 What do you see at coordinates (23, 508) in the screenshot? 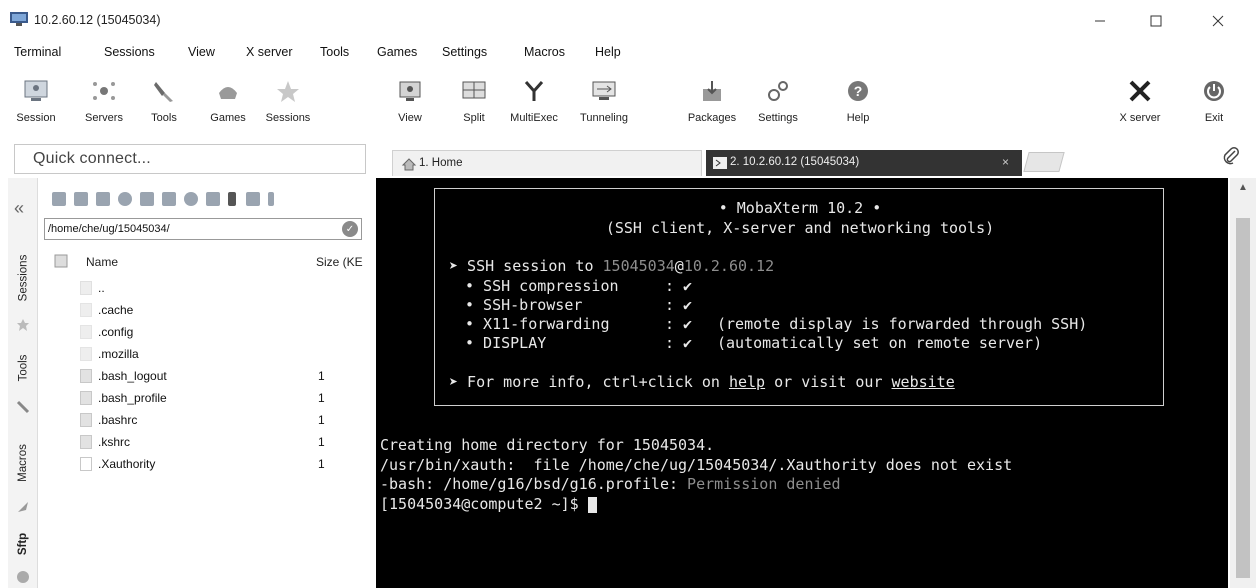
I see `macros-icon` at bounding box center [23, 508].